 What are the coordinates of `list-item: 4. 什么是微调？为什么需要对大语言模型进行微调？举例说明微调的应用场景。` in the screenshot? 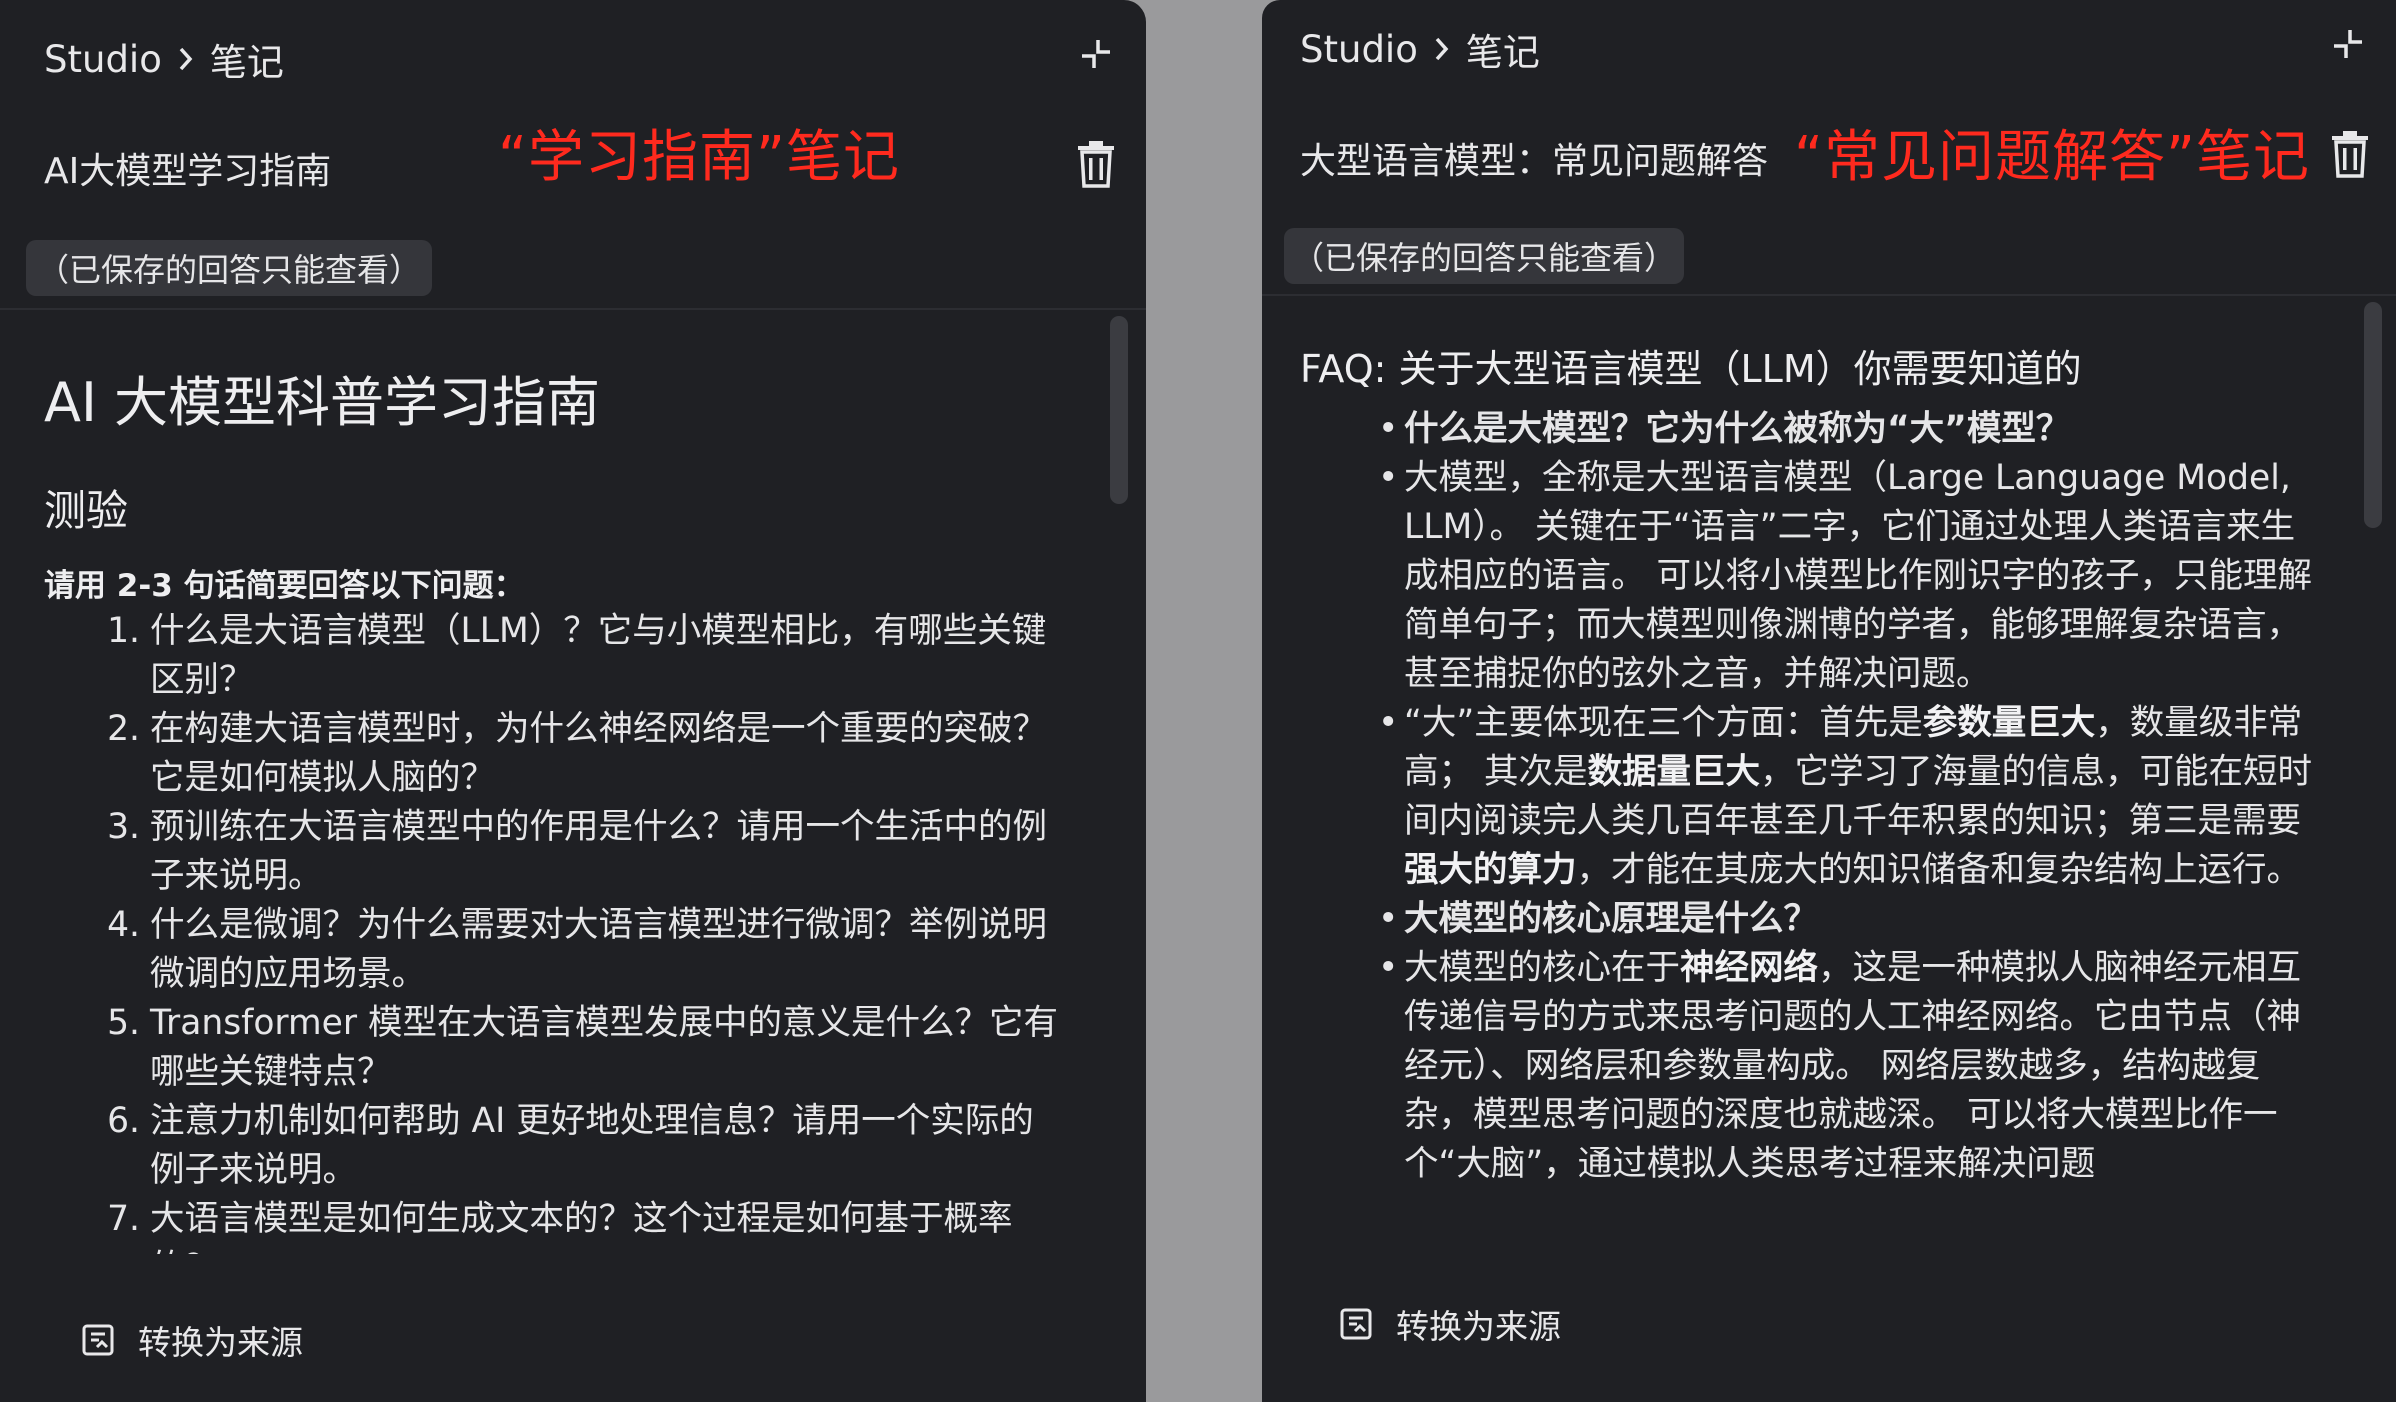 It's located at (577, 949).